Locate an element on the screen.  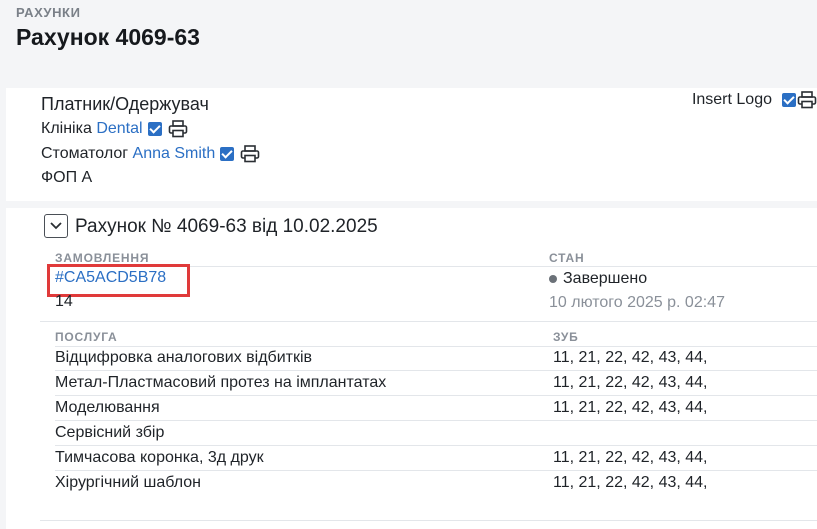
clinic-row: Клініка Dental is located at coordinates (114, 129).